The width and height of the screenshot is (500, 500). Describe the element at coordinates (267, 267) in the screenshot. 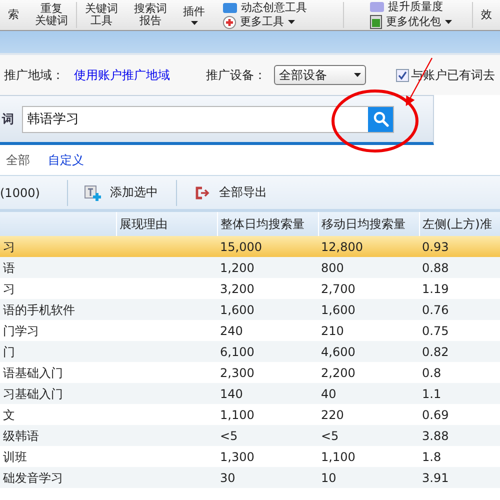

I see `table-cell: 1,200` at that location.